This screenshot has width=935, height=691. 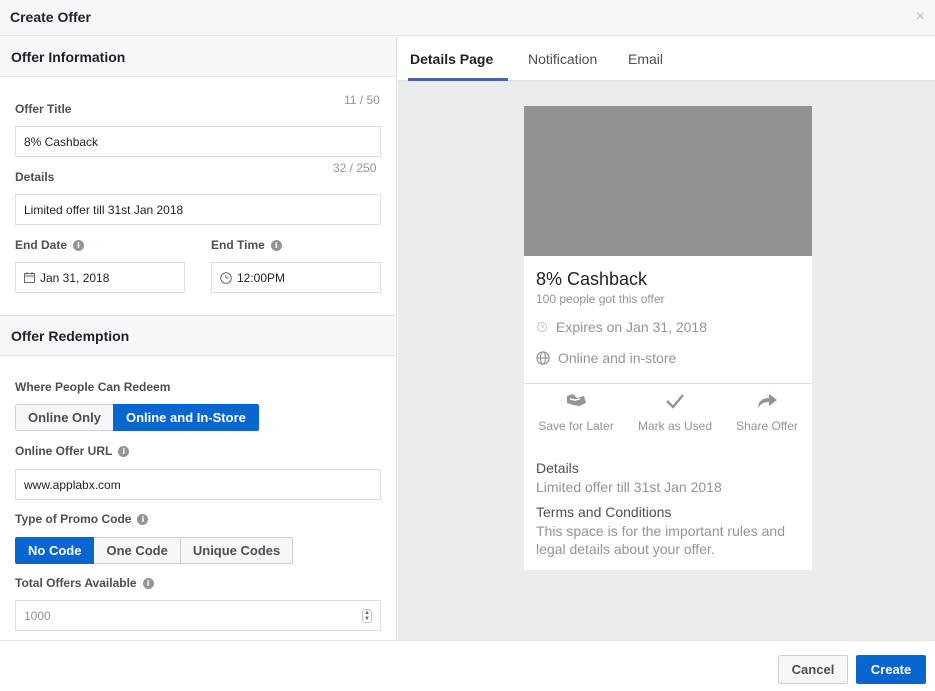 I want to click on active-tab-indicator, so click(x=458, y=79).